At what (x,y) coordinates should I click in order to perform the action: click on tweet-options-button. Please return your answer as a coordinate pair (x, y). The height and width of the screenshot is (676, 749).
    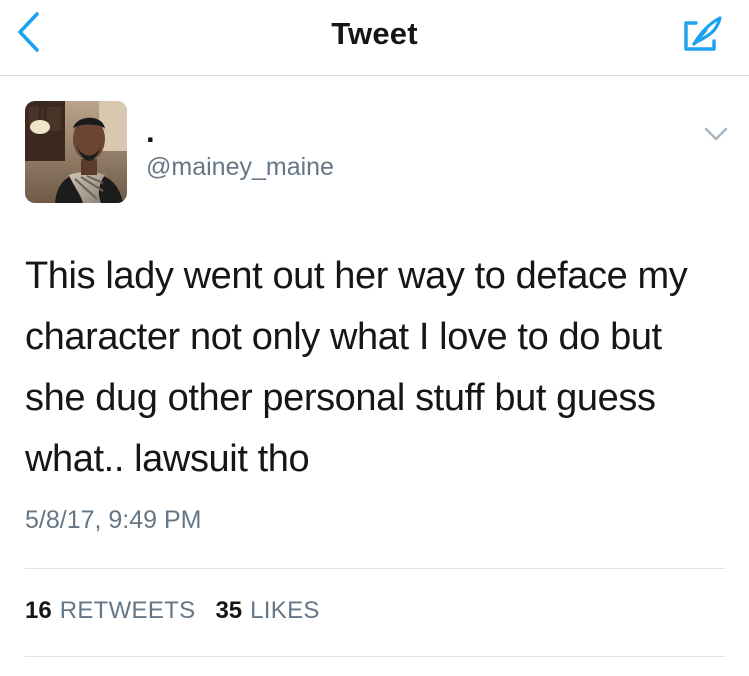
    Looking at the image, I should click on (716, 134).